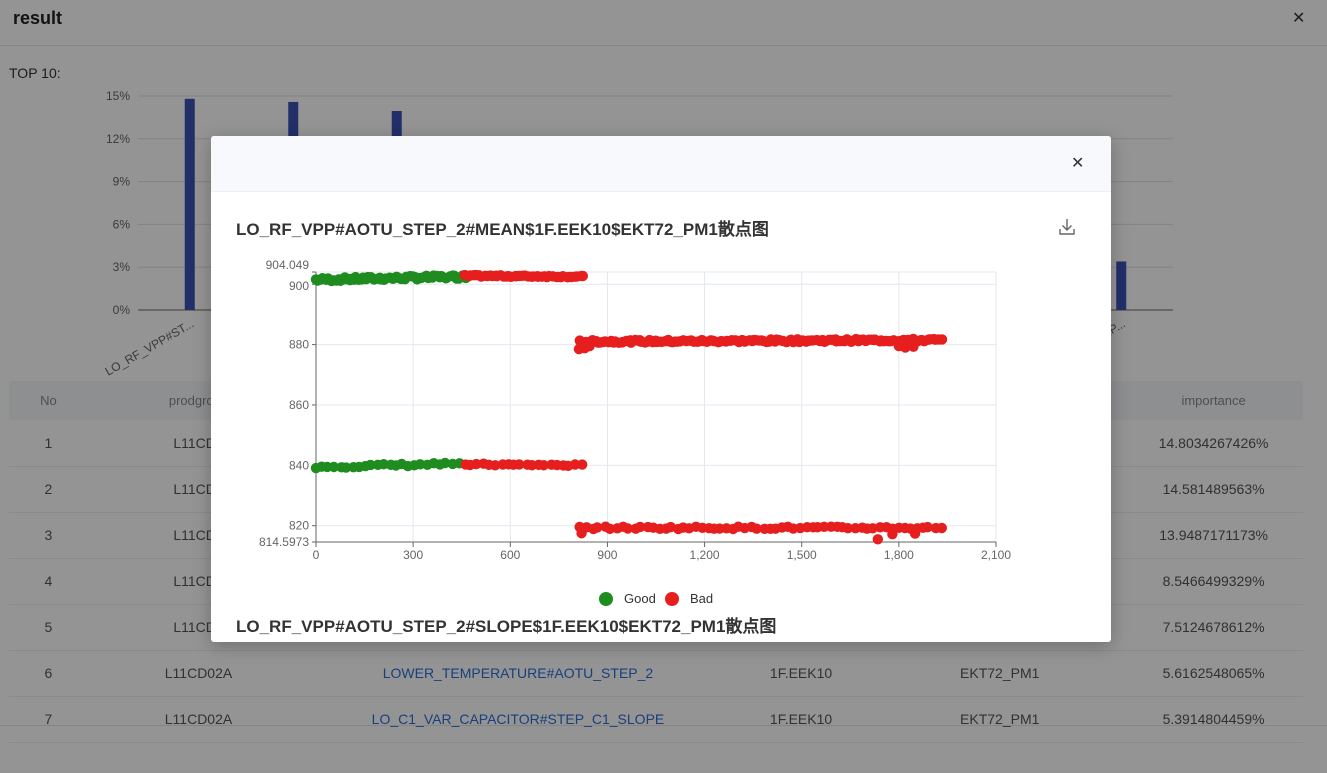  I want to click on scatter-x-tick-label: 900, so click(607, 555).